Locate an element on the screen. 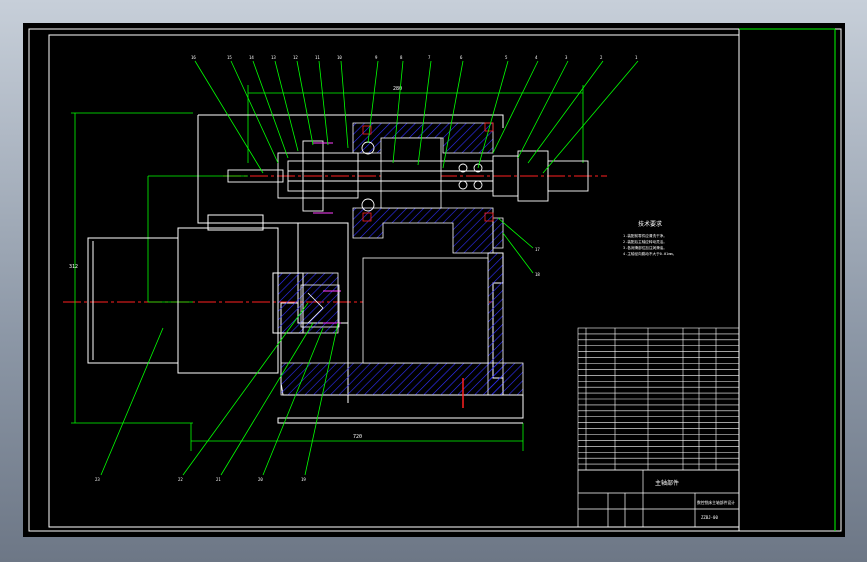 The image size is (867, 562). note-line: 1.装配前零件应清洗干净。 is located at coordinates (645, 235).